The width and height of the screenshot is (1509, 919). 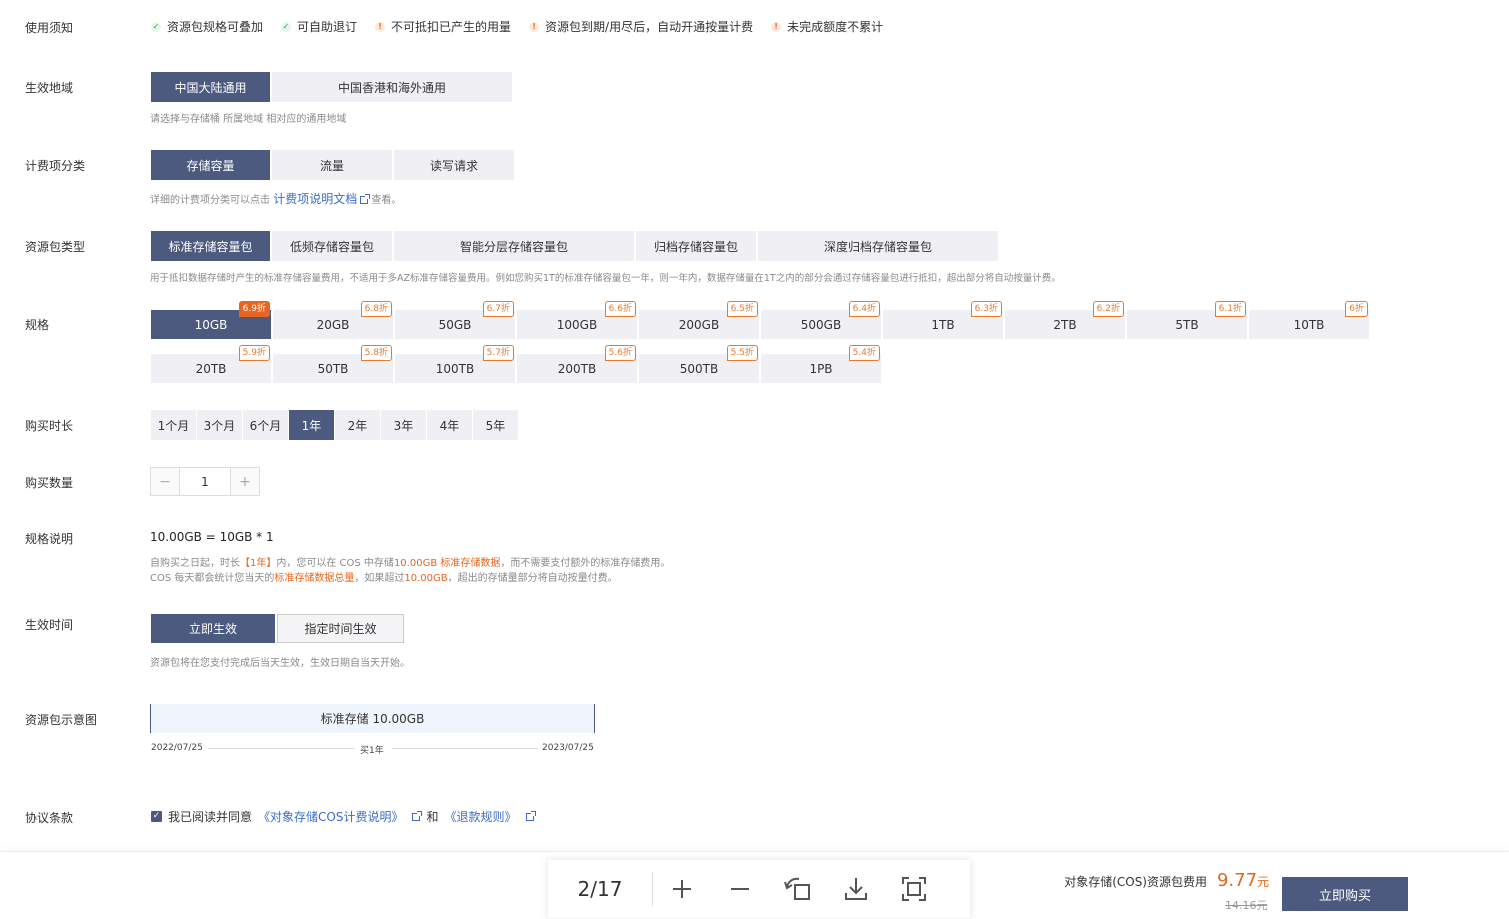 I want to click on spec-option: 500GB 6.4折, so click(x=821, y=320).